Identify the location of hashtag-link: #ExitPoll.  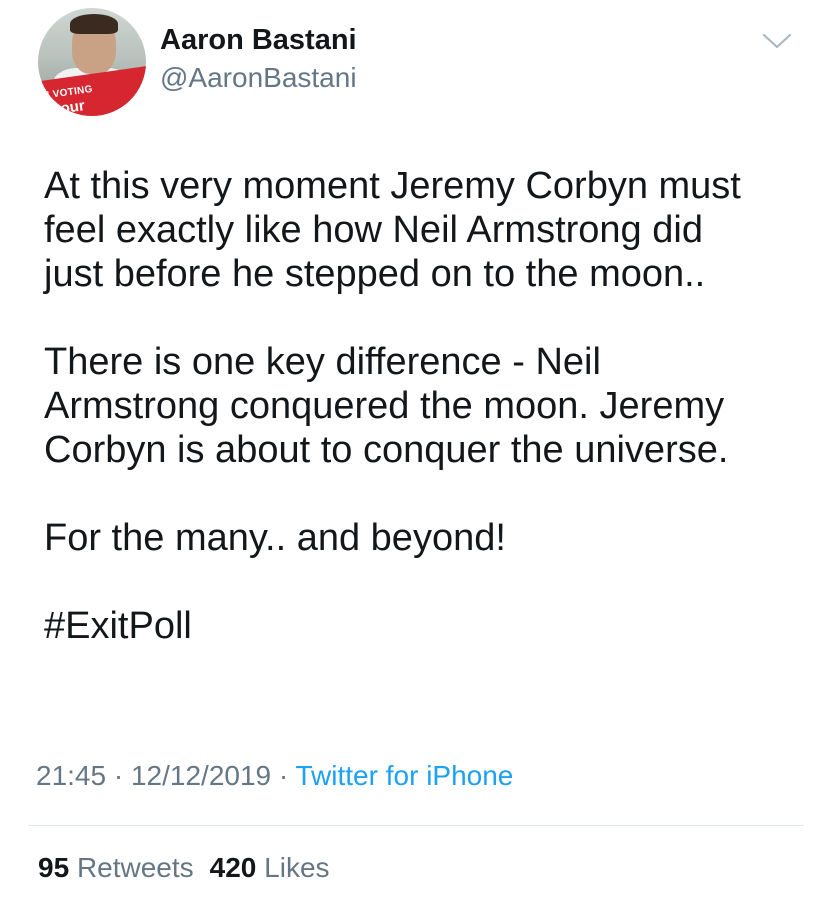
(424, 626).